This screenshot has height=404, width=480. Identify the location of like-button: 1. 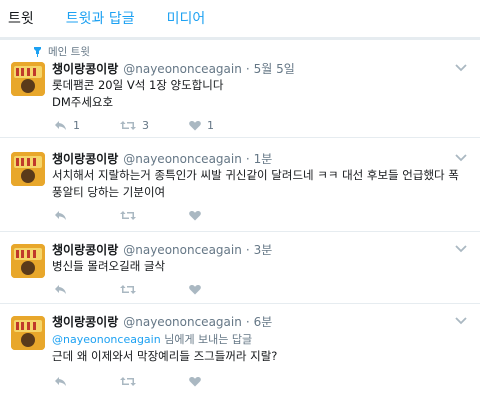
(201, 125).